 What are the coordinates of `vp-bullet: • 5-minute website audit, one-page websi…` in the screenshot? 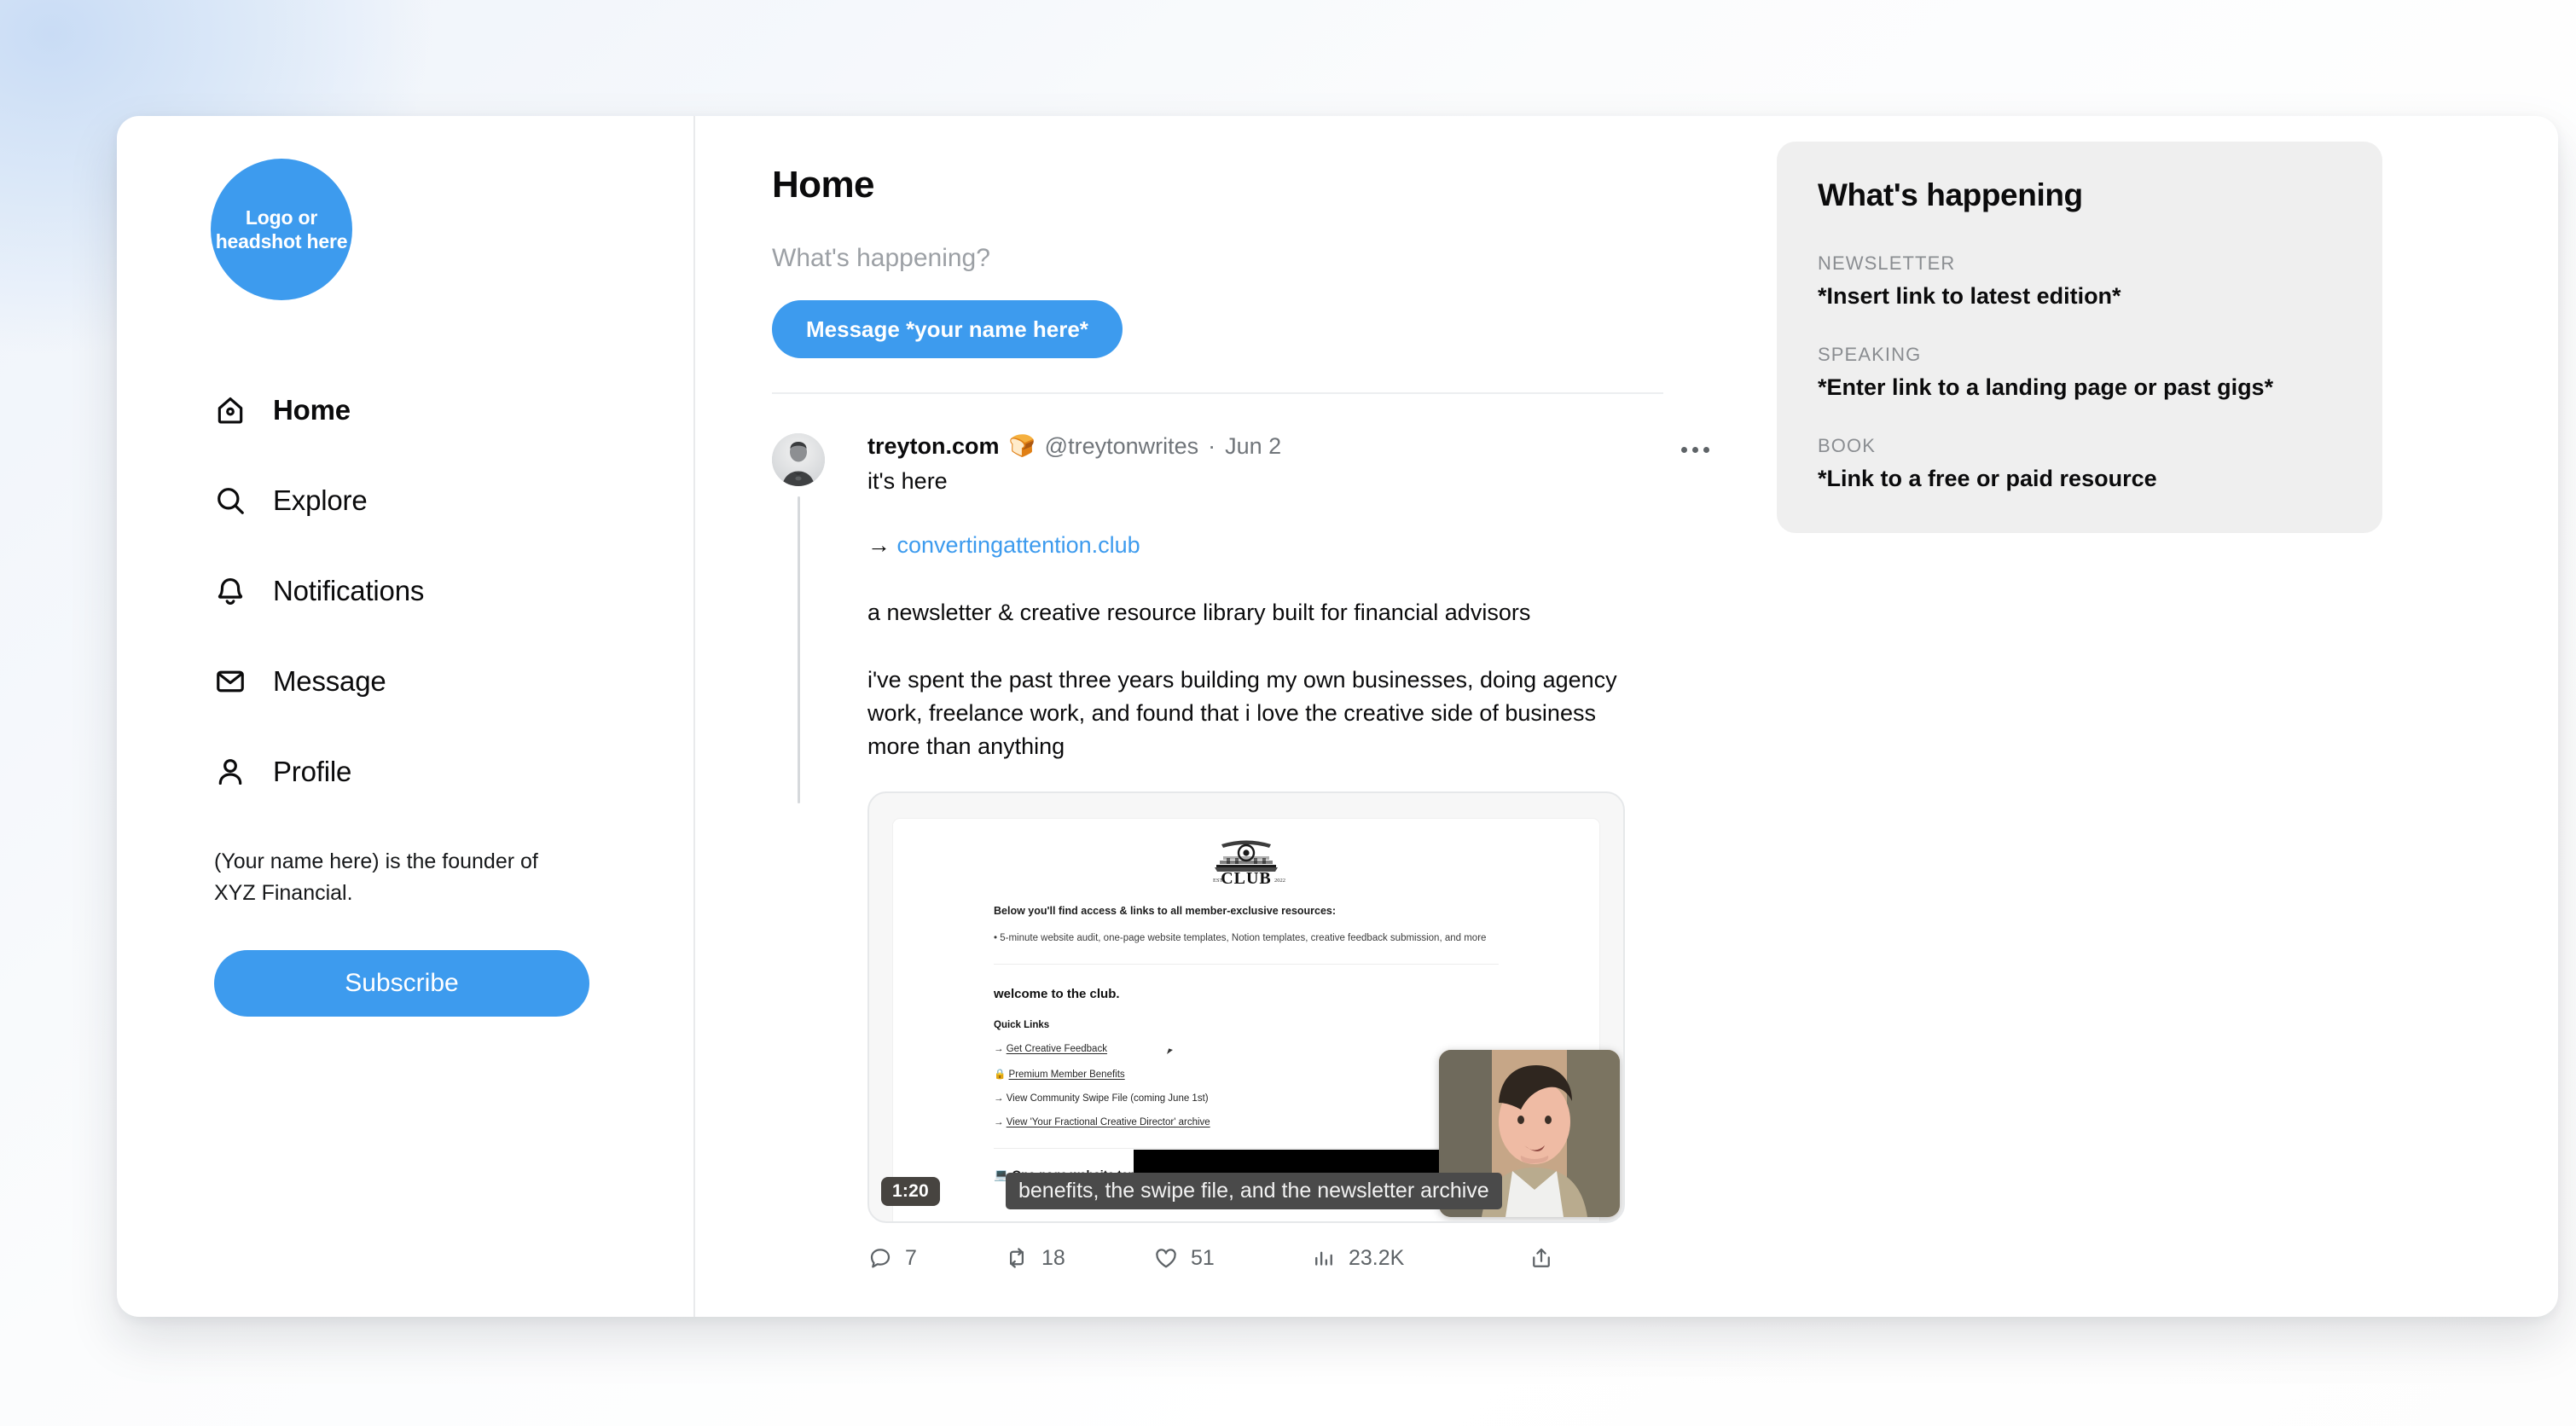 It's located at (1240, 939).